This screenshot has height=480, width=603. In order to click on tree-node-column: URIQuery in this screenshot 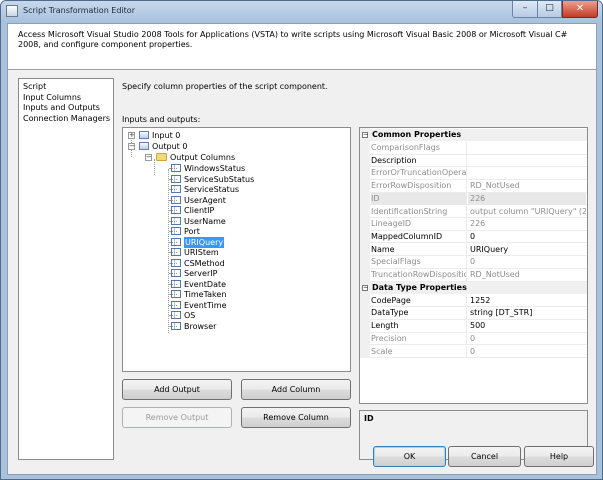, I will do `click(193, 242)`.